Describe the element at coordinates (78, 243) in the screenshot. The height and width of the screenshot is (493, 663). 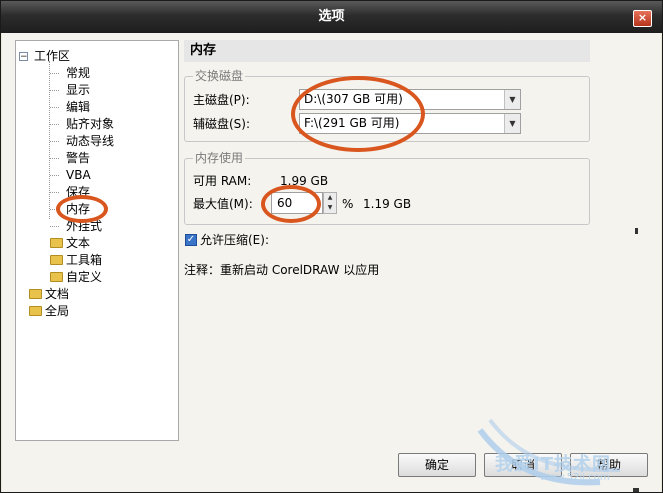
I see `tree-item-text: 文本` at that location.